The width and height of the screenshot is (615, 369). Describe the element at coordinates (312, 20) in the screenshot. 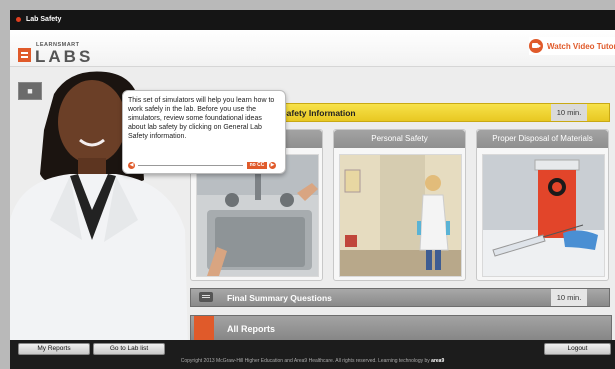

I see `title-bar: Lab Safety` at that location.